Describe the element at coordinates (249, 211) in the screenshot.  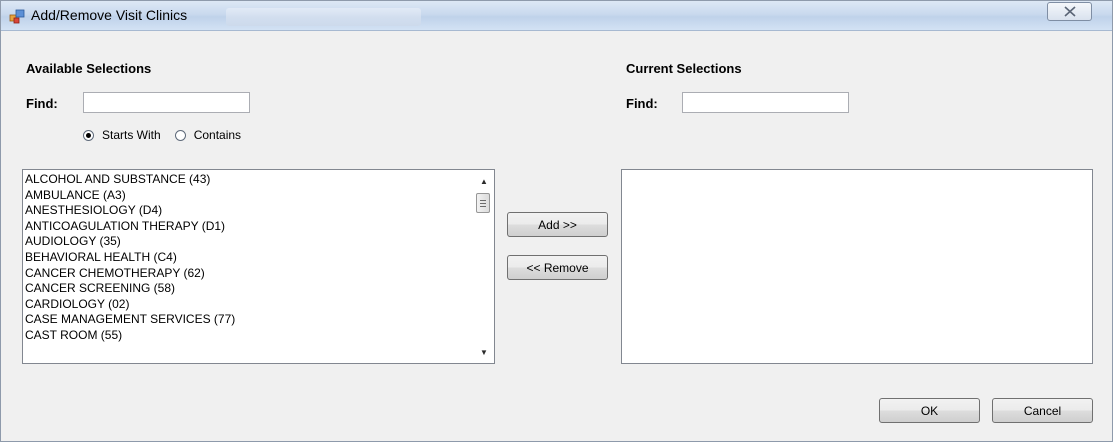
I see `list-item: ANESTHESIOLOGY (D4)` at that location.